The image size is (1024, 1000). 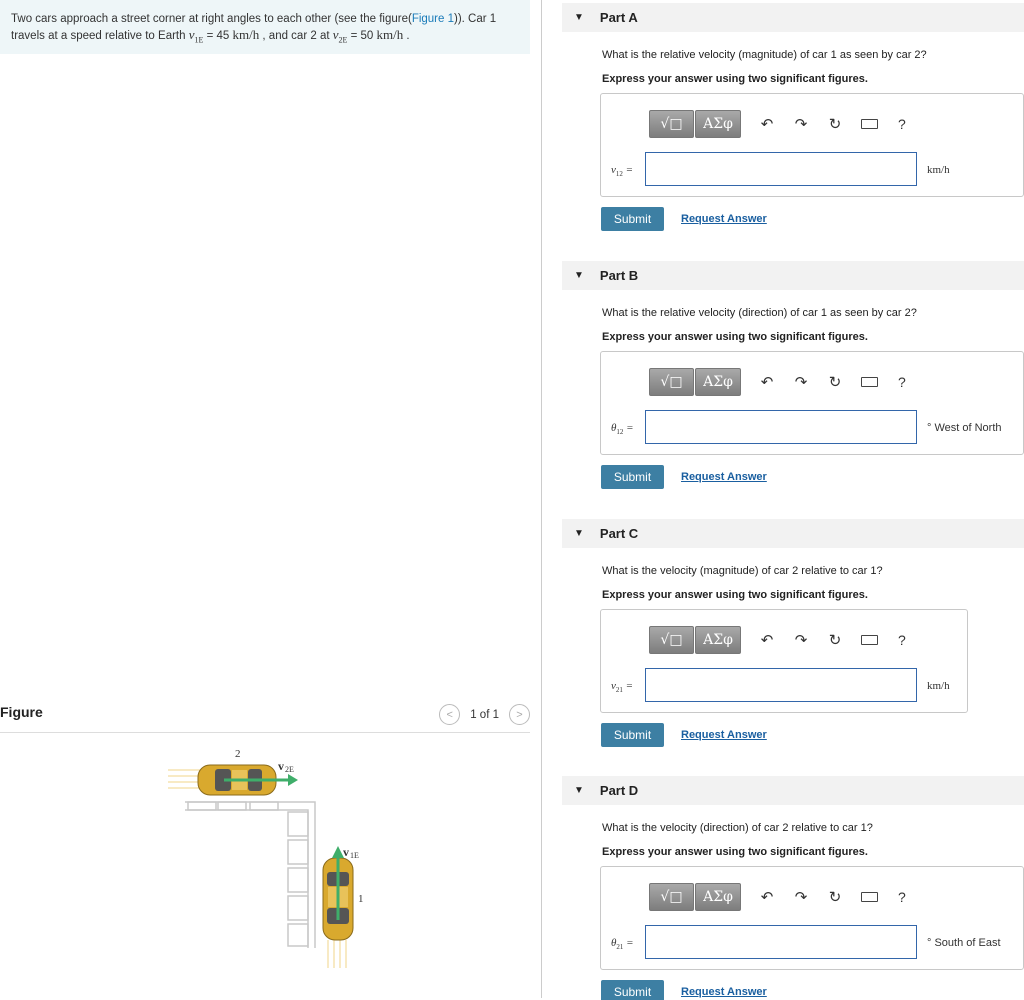 What do you see at coordinates (619, 790) in the screenshot?
I see `part-title: Part D` at bounding box center [619, 790].